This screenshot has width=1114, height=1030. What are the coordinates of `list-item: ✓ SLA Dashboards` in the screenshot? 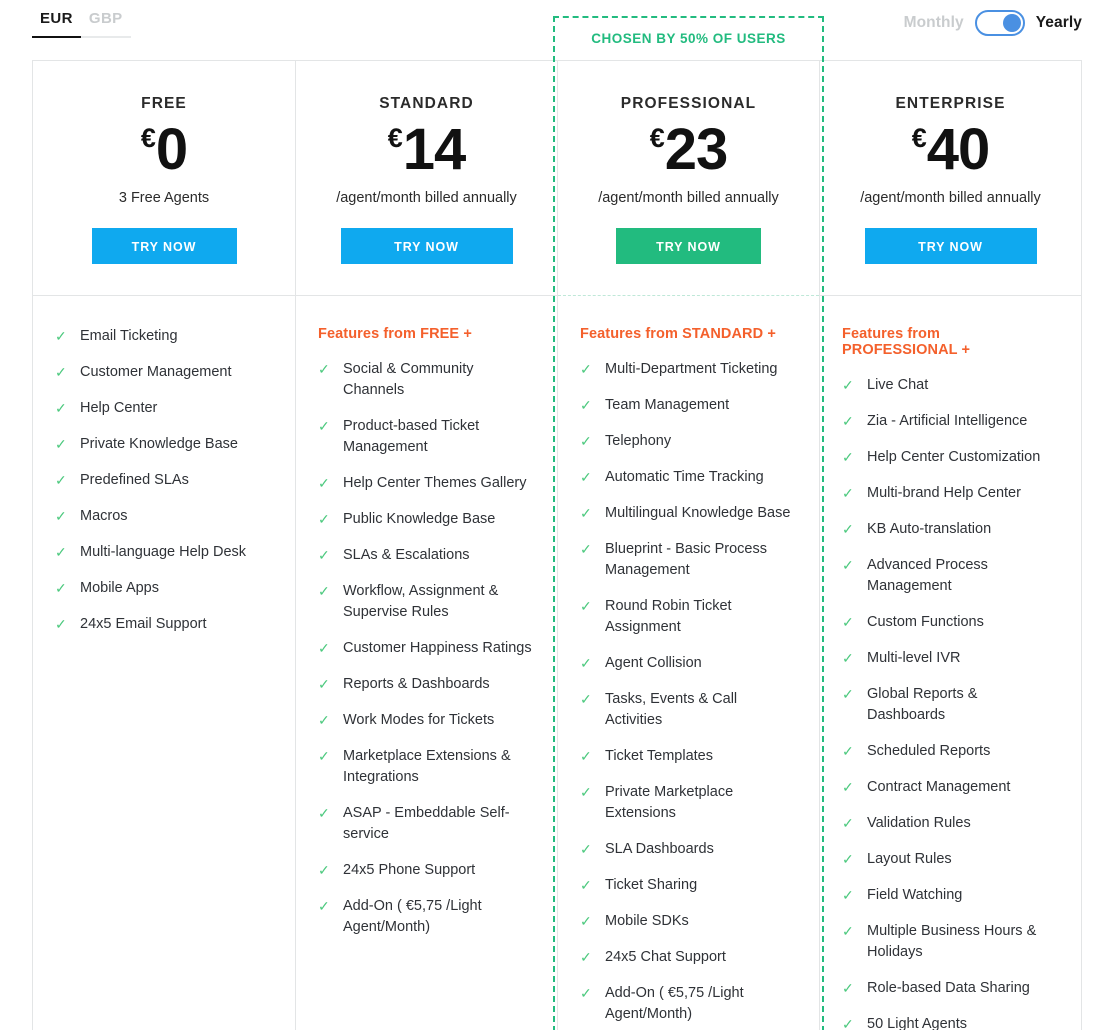 It's located at (688, 849).